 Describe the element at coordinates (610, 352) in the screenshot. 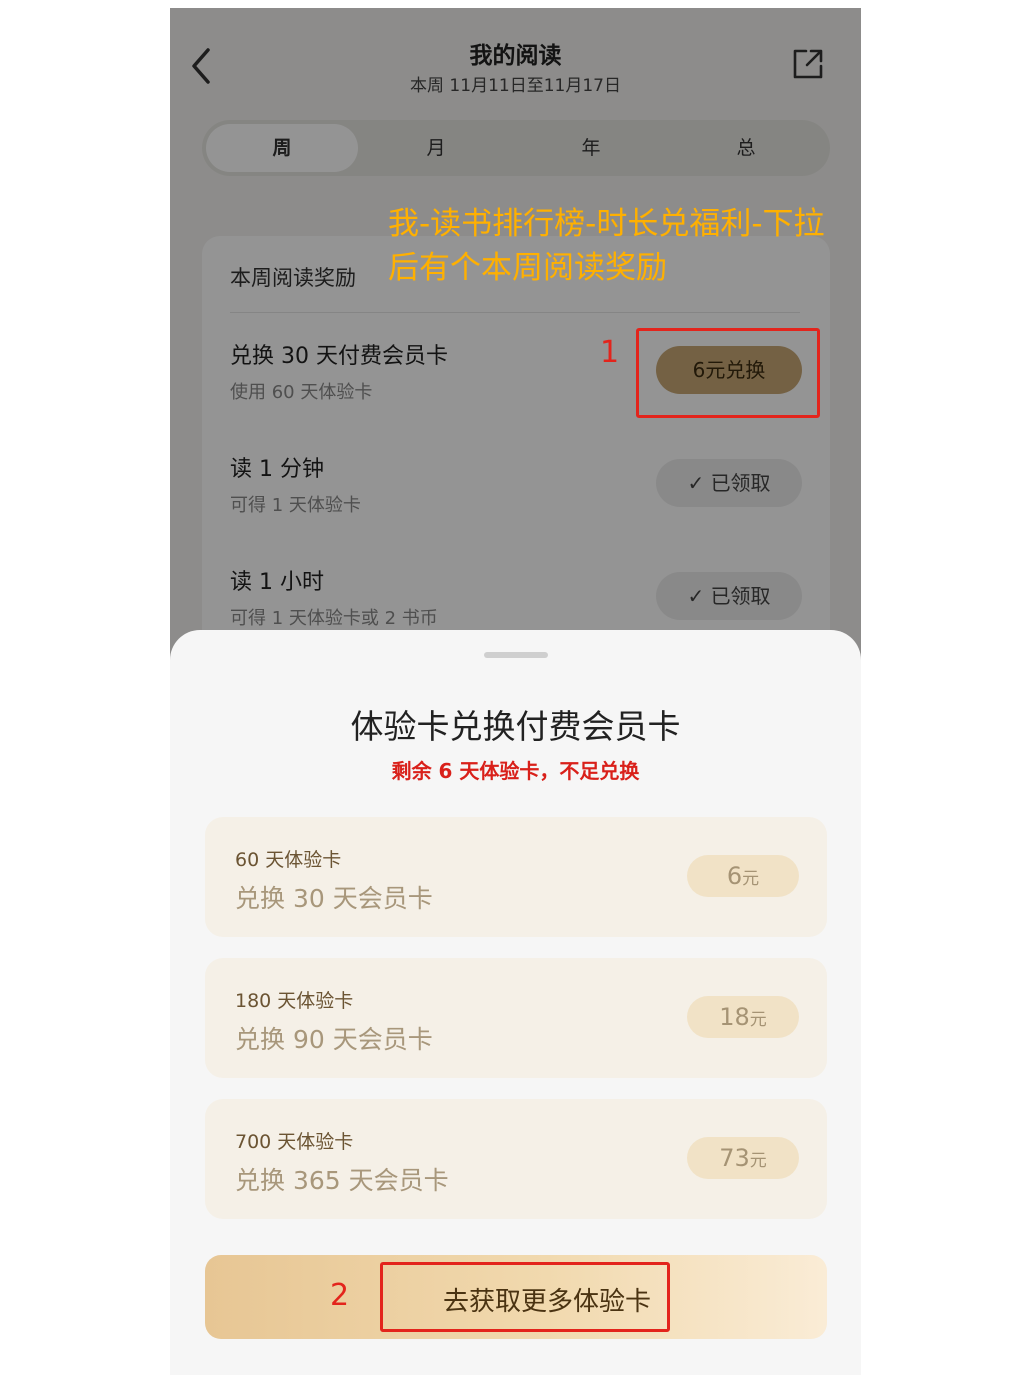

I see `annotation-number-1: 1` at that location.